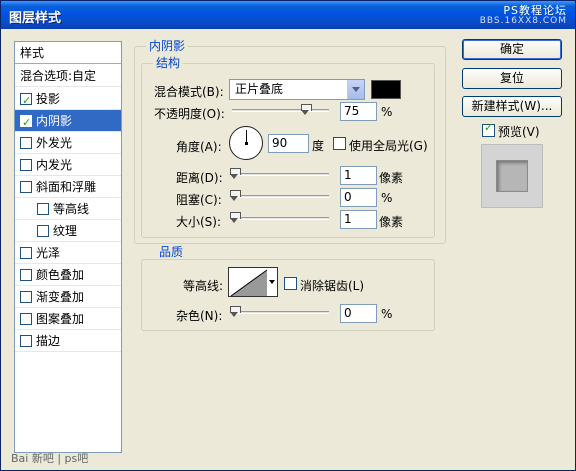 This screenshot has height=471, width=576. Describe the element at coordinates (26, 297) in the screenshot. I see `gradient-overlay-checkbox` at that location.